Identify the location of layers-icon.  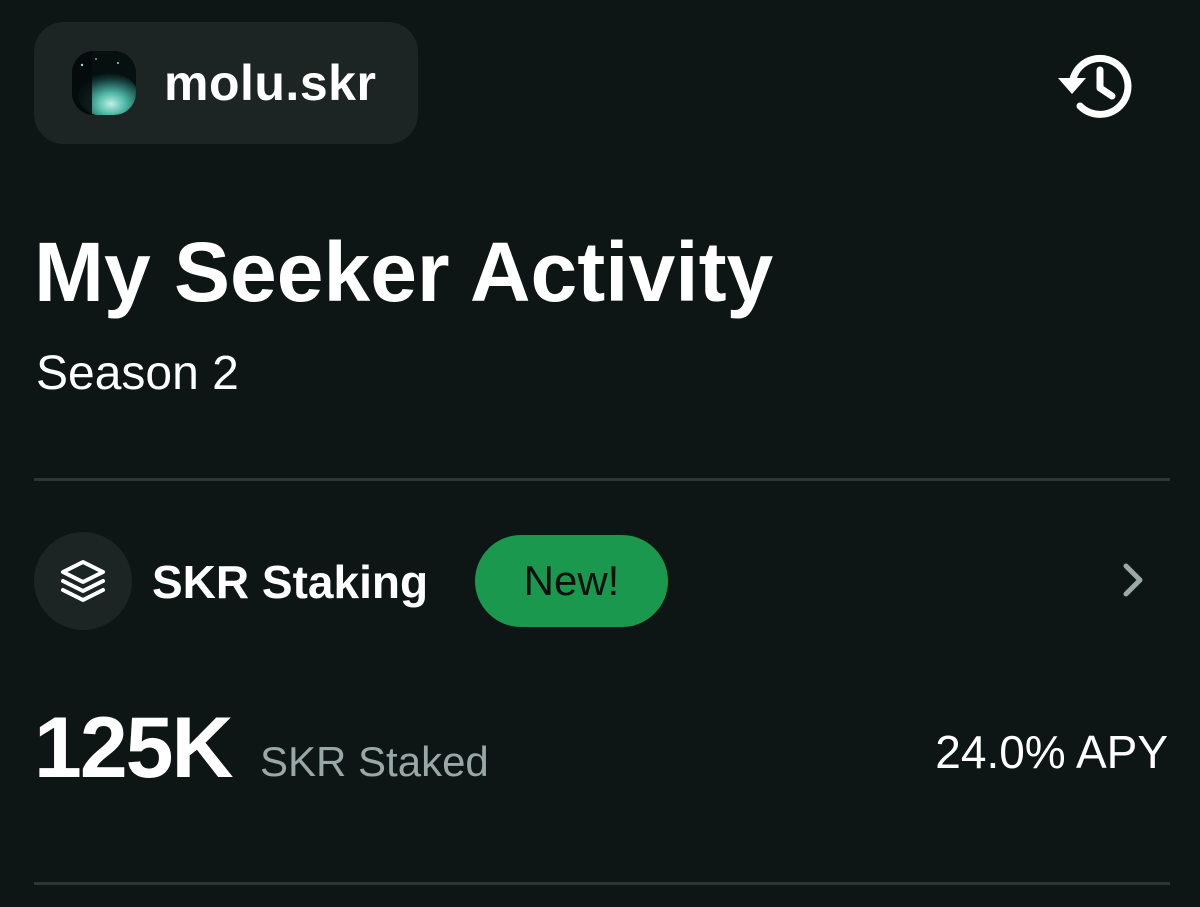
(83, 581).